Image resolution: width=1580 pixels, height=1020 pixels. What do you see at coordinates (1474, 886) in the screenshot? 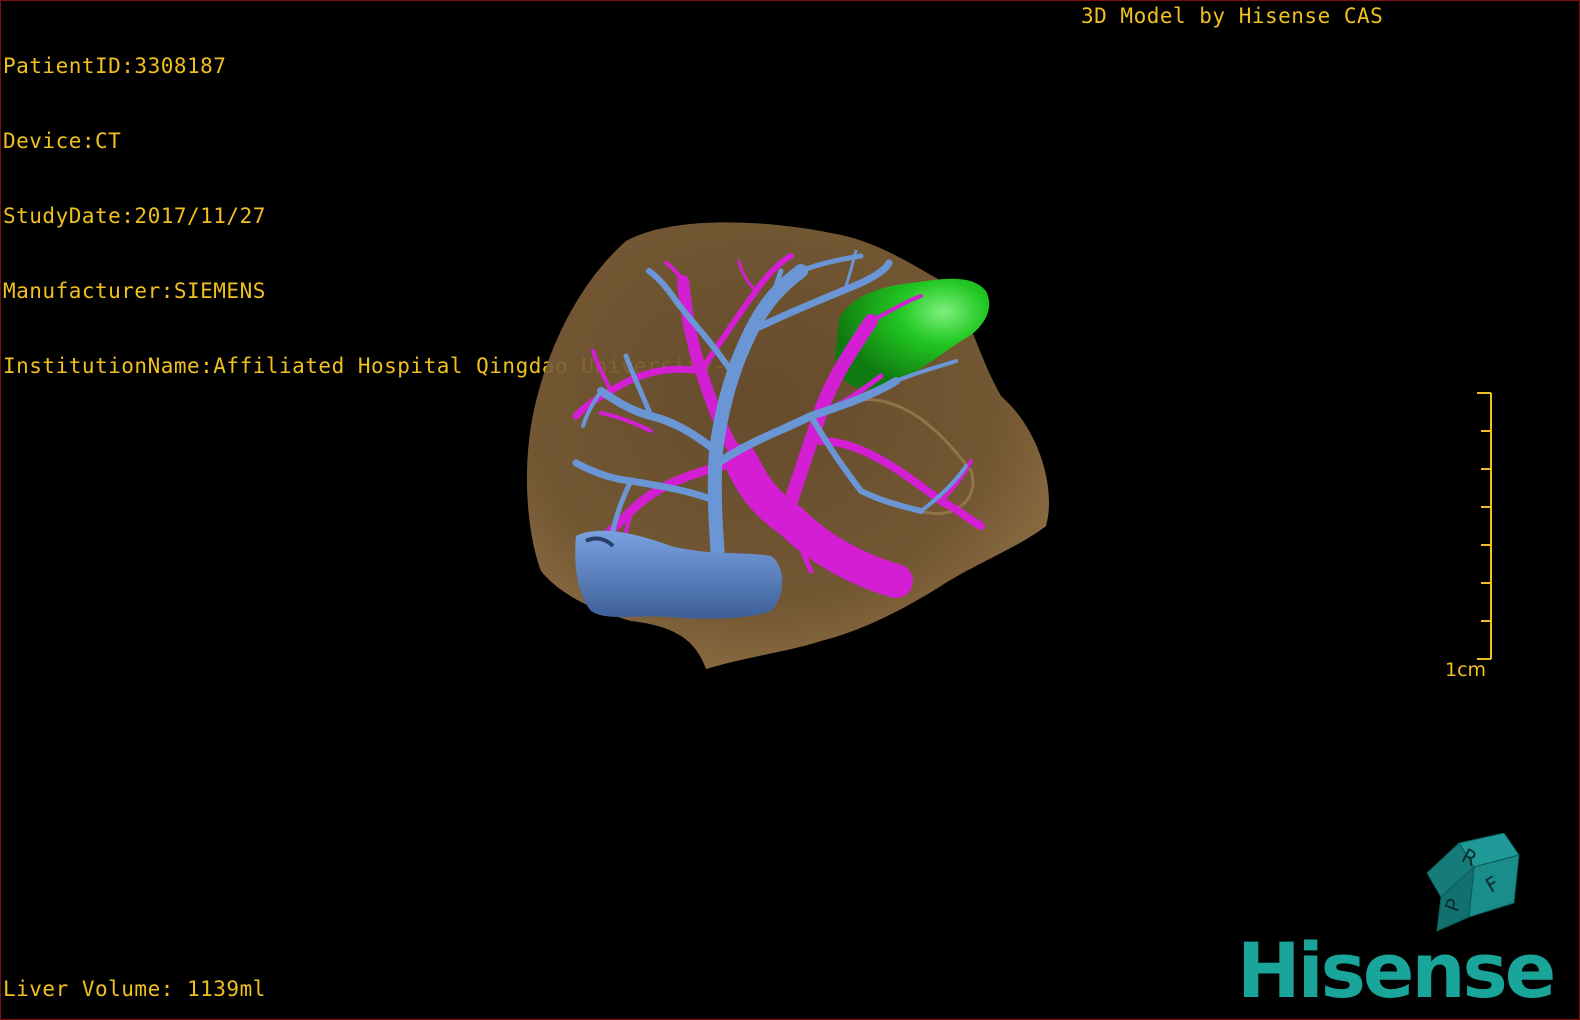
I see `orientation-cube: R F P` at bounding box center [1474, 886].